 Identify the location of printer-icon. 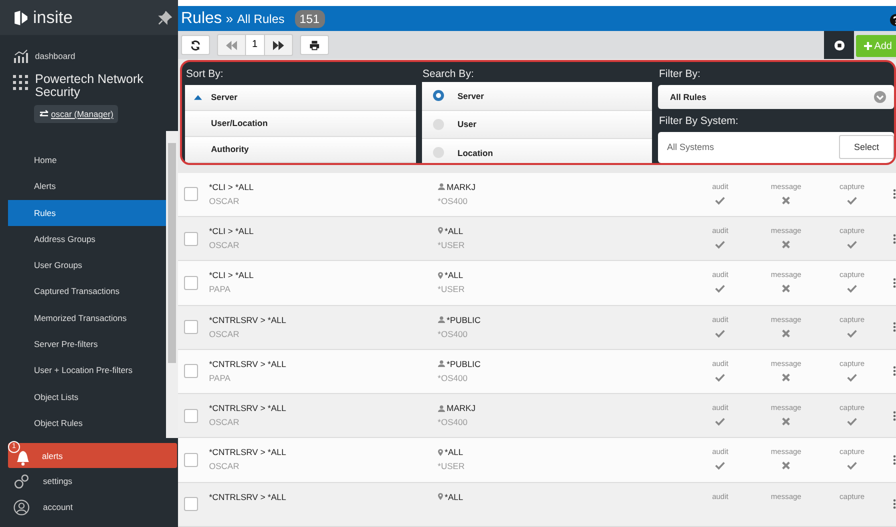
(314, 45).